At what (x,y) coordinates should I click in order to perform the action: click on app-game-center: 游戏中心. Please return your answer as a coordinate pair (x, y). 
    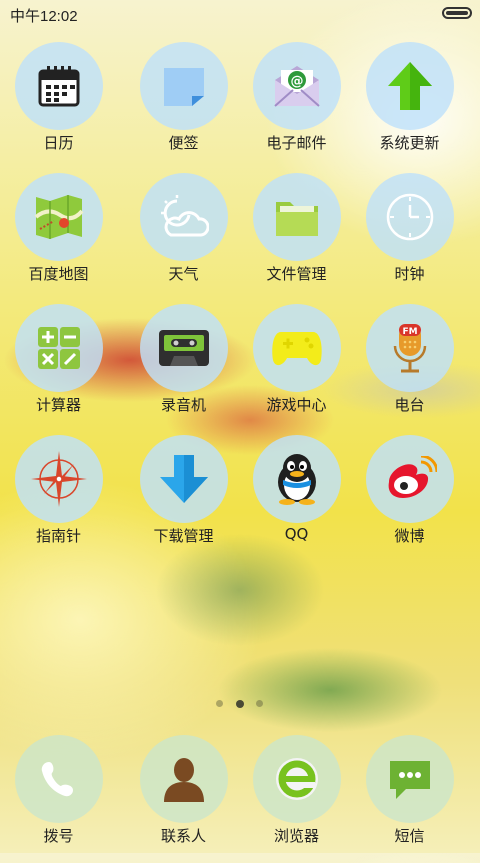
    Looking at the image, I should click on (296, 367).